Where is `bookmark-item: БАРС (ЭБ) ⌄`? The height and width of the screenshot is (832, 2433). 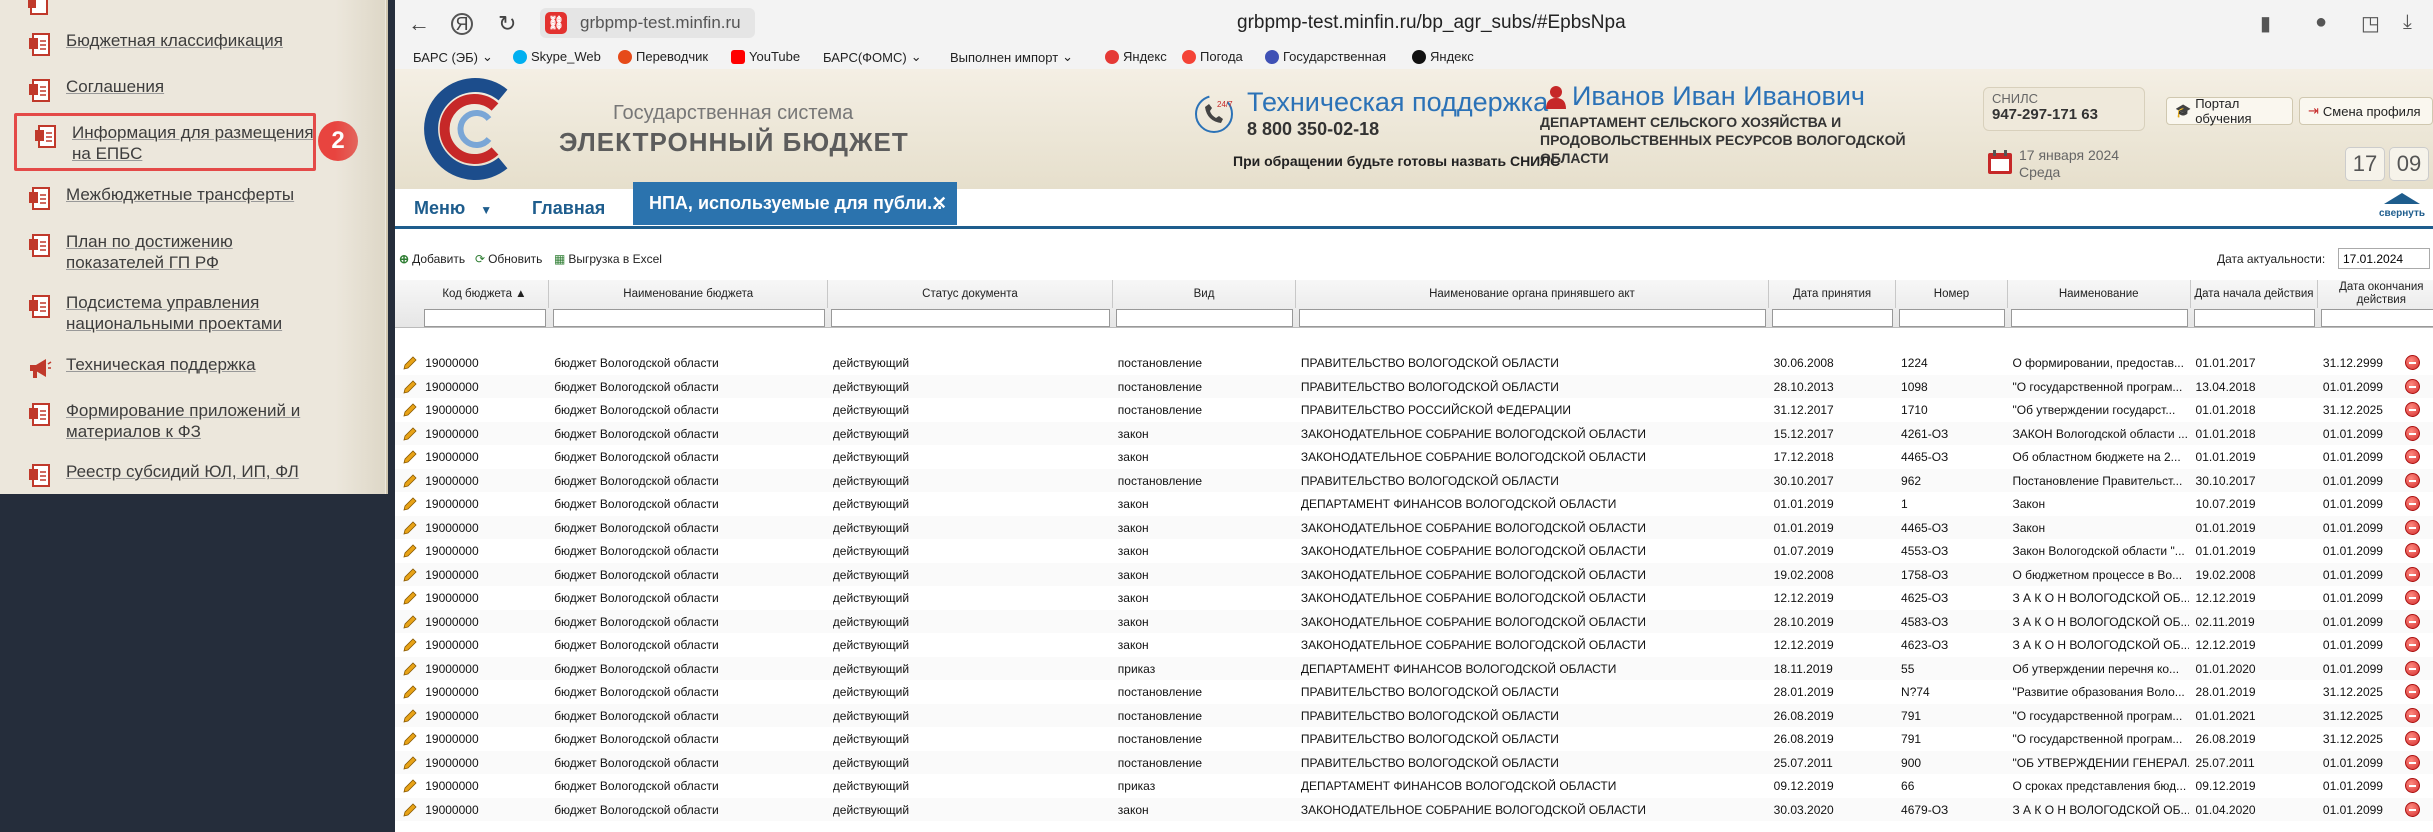
bookmark-item: БАРС (ЭБ) ⌄ is located at coordinates (453, 57).